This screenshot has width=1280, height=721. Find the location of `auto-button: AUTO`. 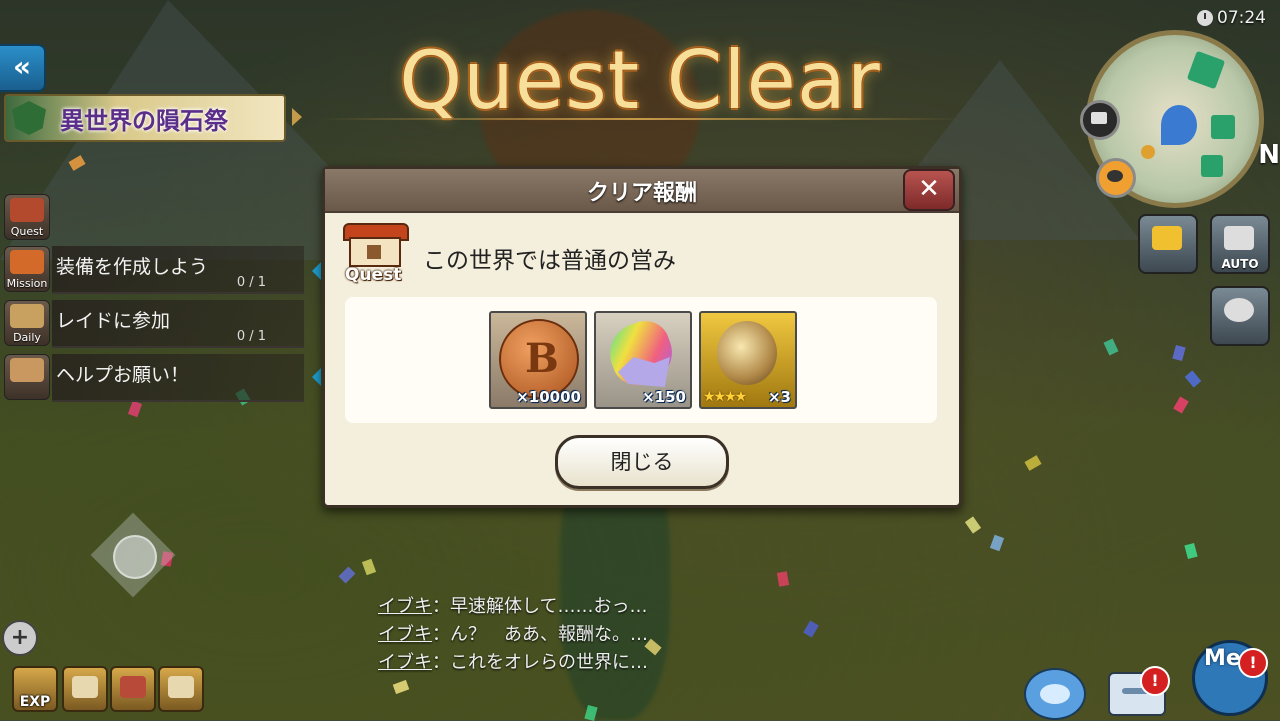

auto-button: AUTO is located at coordinates (1240, 244).